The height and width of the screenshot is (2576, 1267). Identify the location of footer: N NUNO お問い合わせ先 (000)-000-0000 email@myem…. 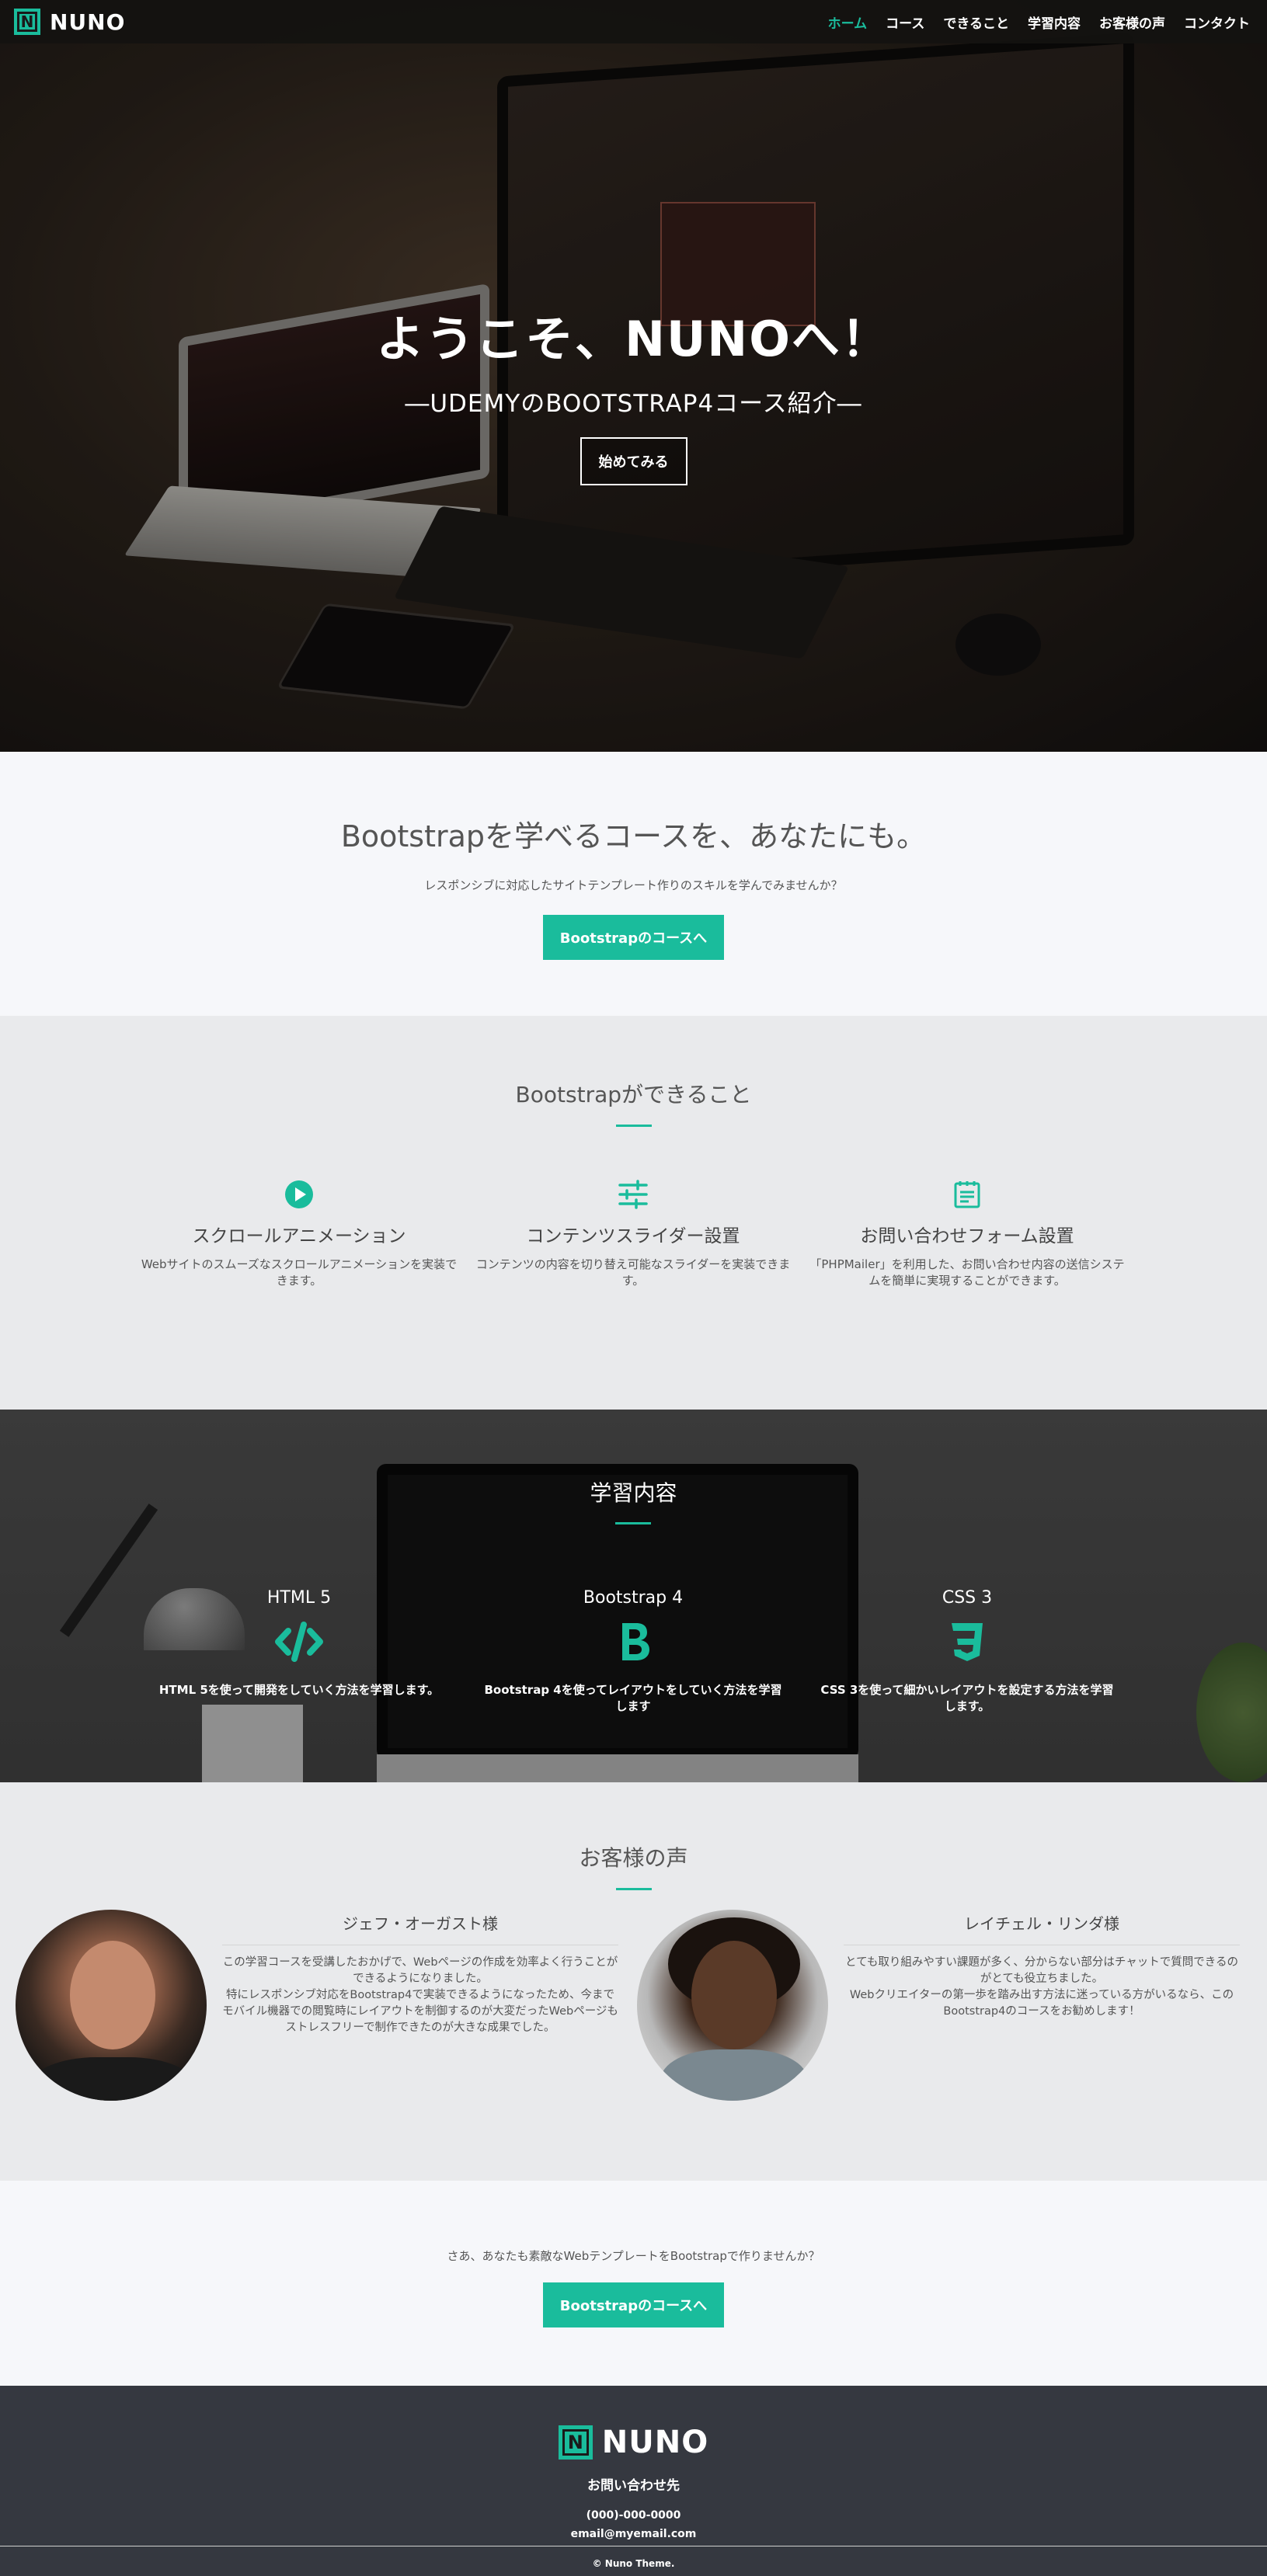
(633, 2481).